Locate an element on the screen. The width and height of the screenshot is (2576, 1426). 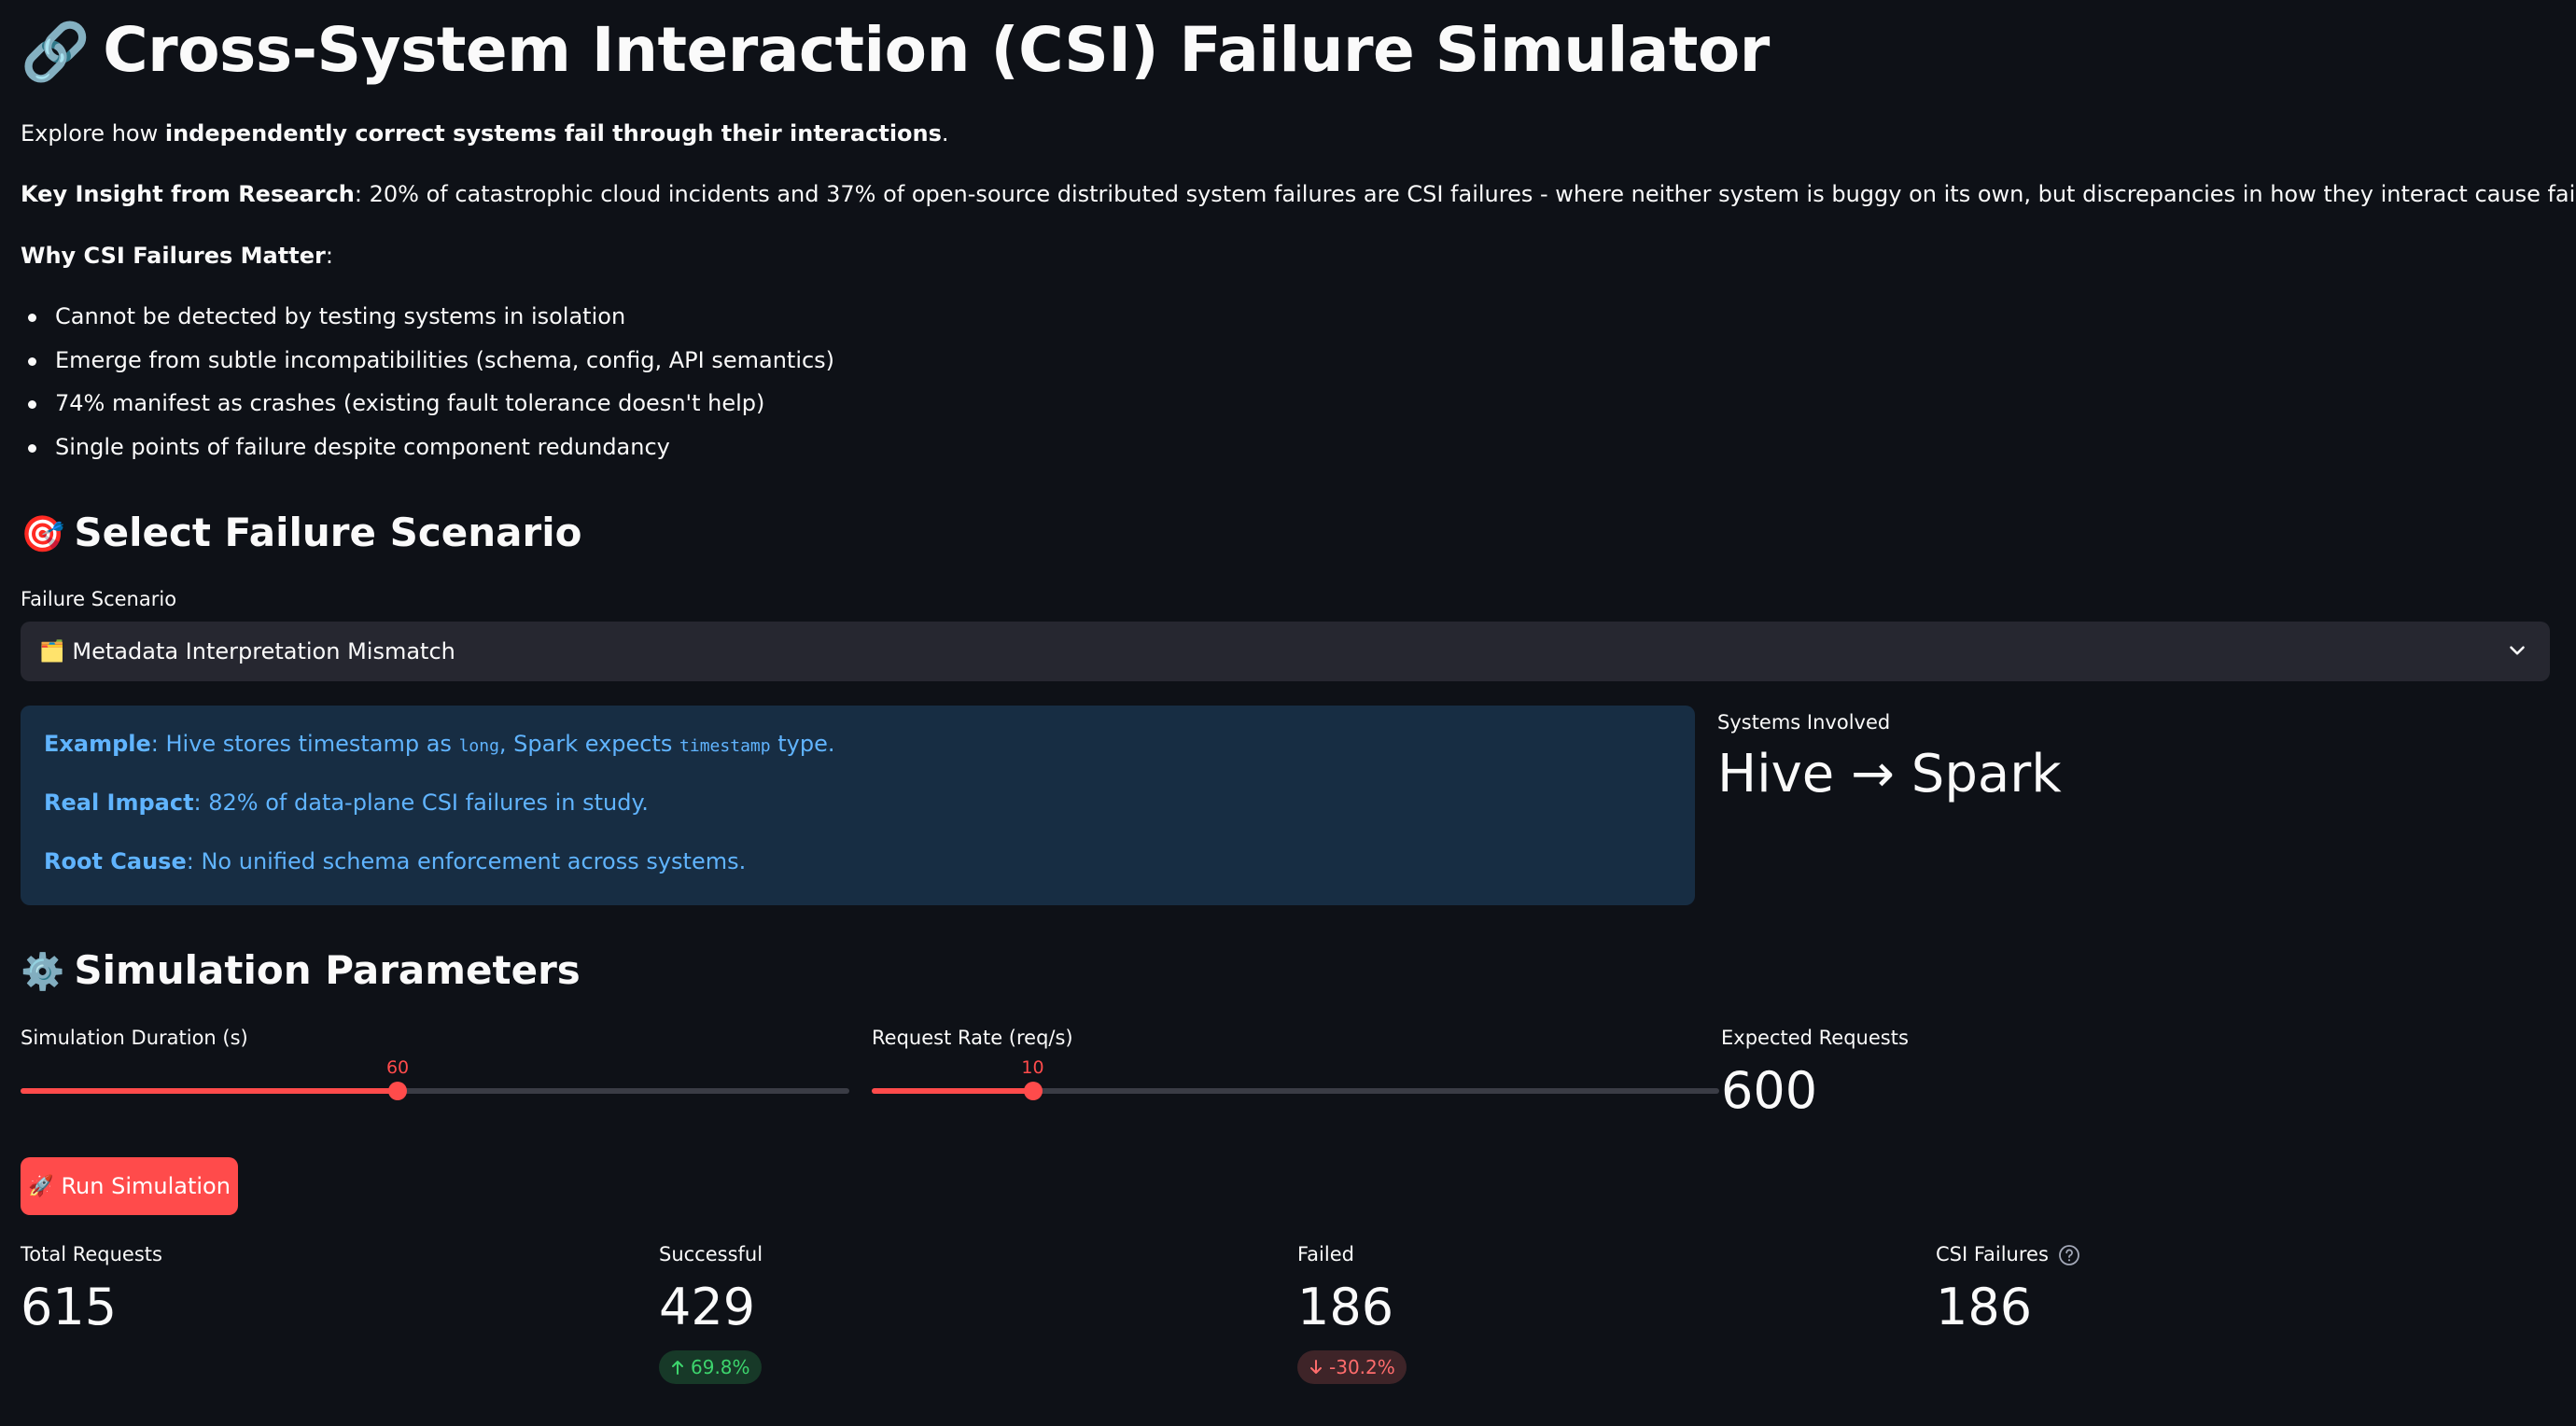
gear-icon: ⚙️ is located at coordinates (43, 971).